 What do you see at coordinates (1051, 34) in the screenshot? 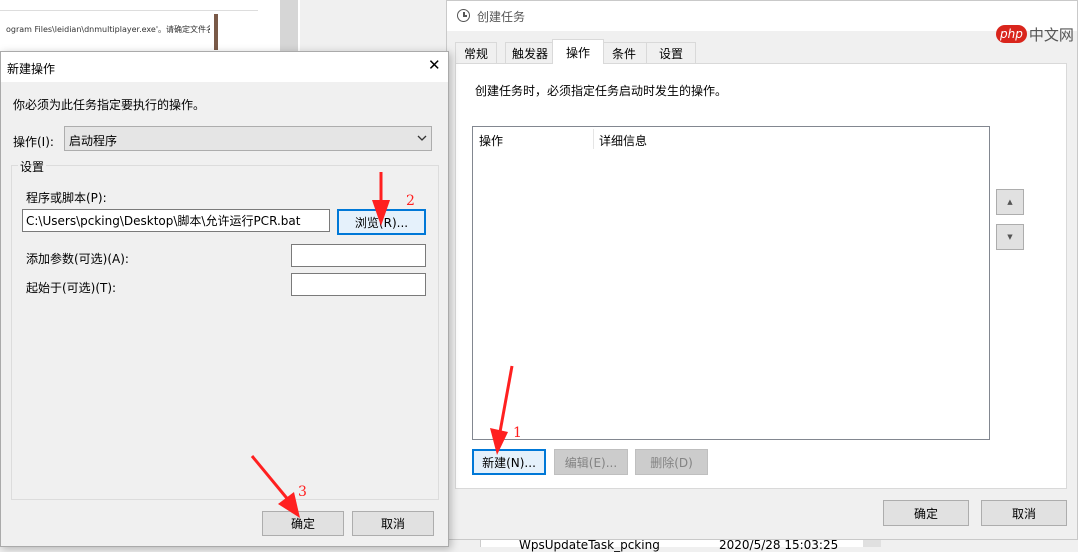
I see `watermark-site: 中文网` at bounding box center [1051, 34].